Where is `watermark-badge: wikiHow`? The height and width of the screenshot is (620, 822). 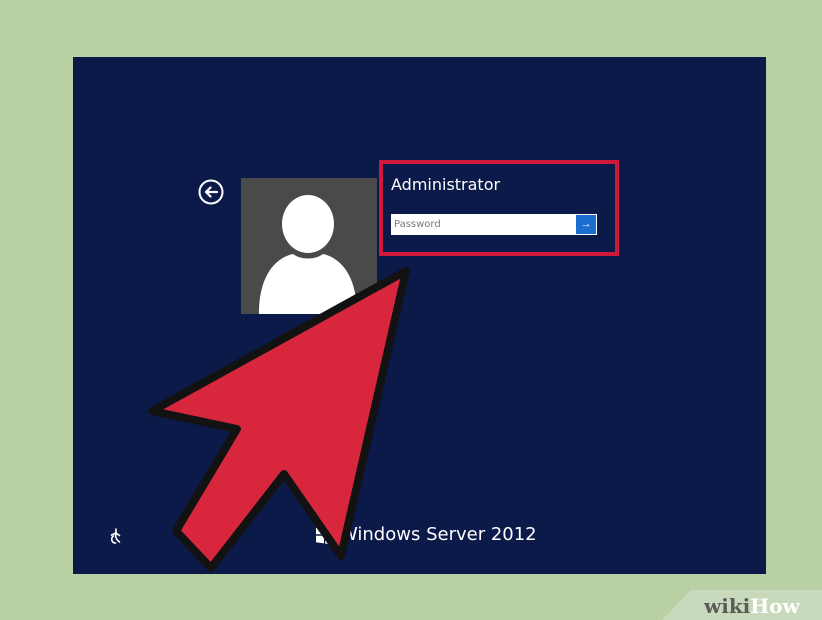
watermark-badge: wikiHow is located at coordinates (742, 605).